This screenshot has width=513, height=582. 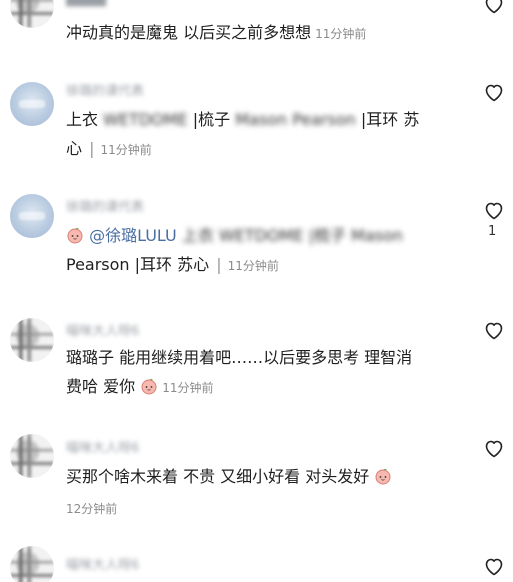 I want to click on like-count: 1, so click(x=492, y=231).